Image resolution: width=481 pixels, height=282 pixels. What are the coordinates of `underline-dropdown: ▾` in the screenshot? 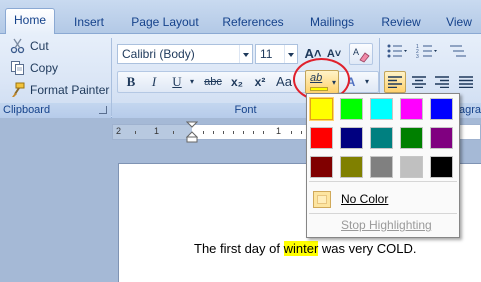 It's located at (192, 82).